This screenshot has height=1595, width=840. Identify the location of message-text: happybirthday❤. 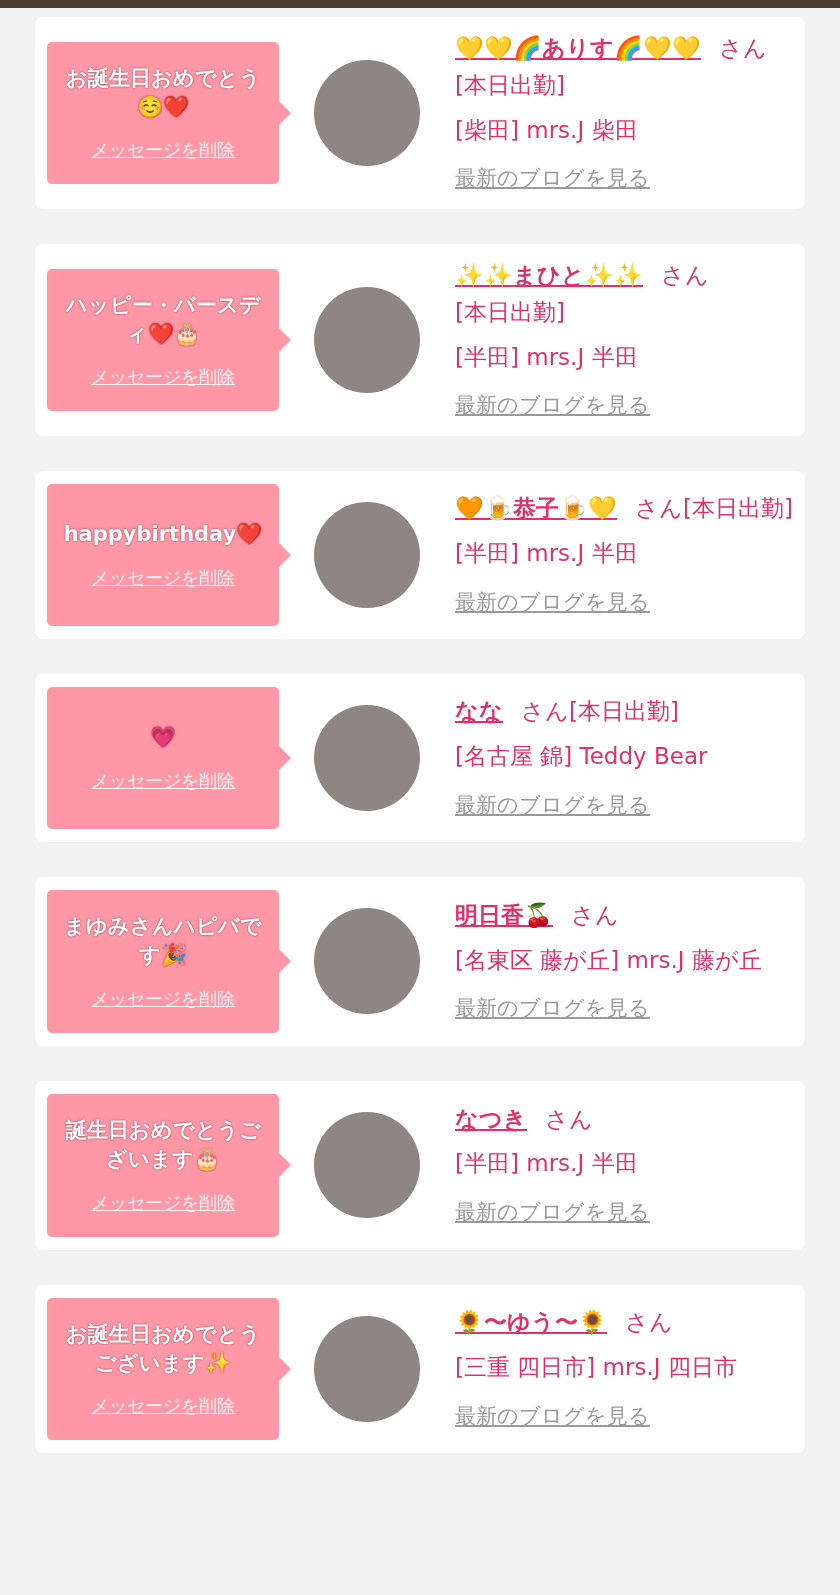
(163, 535).